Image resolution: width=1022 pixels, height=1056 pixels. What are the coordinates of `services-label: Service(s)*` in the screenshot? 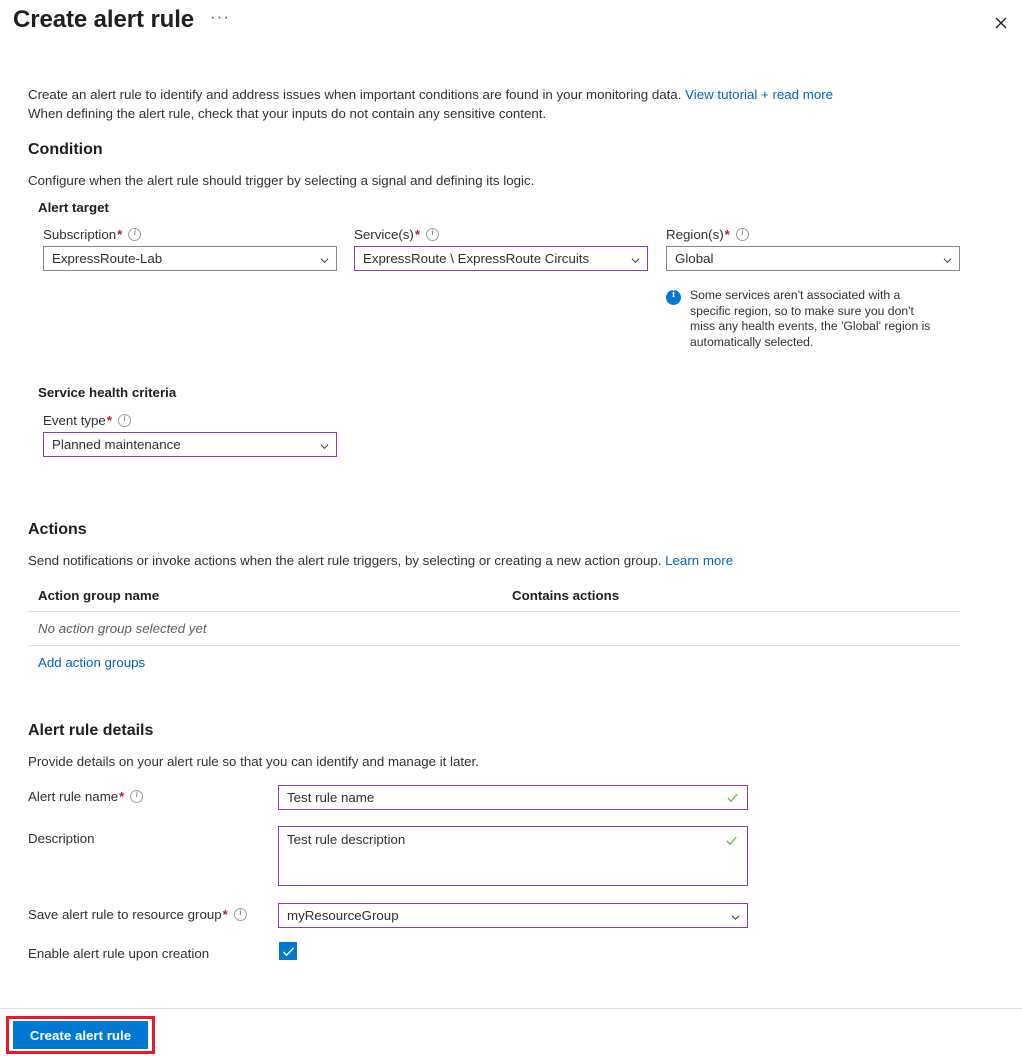 It's located at (397, 234).